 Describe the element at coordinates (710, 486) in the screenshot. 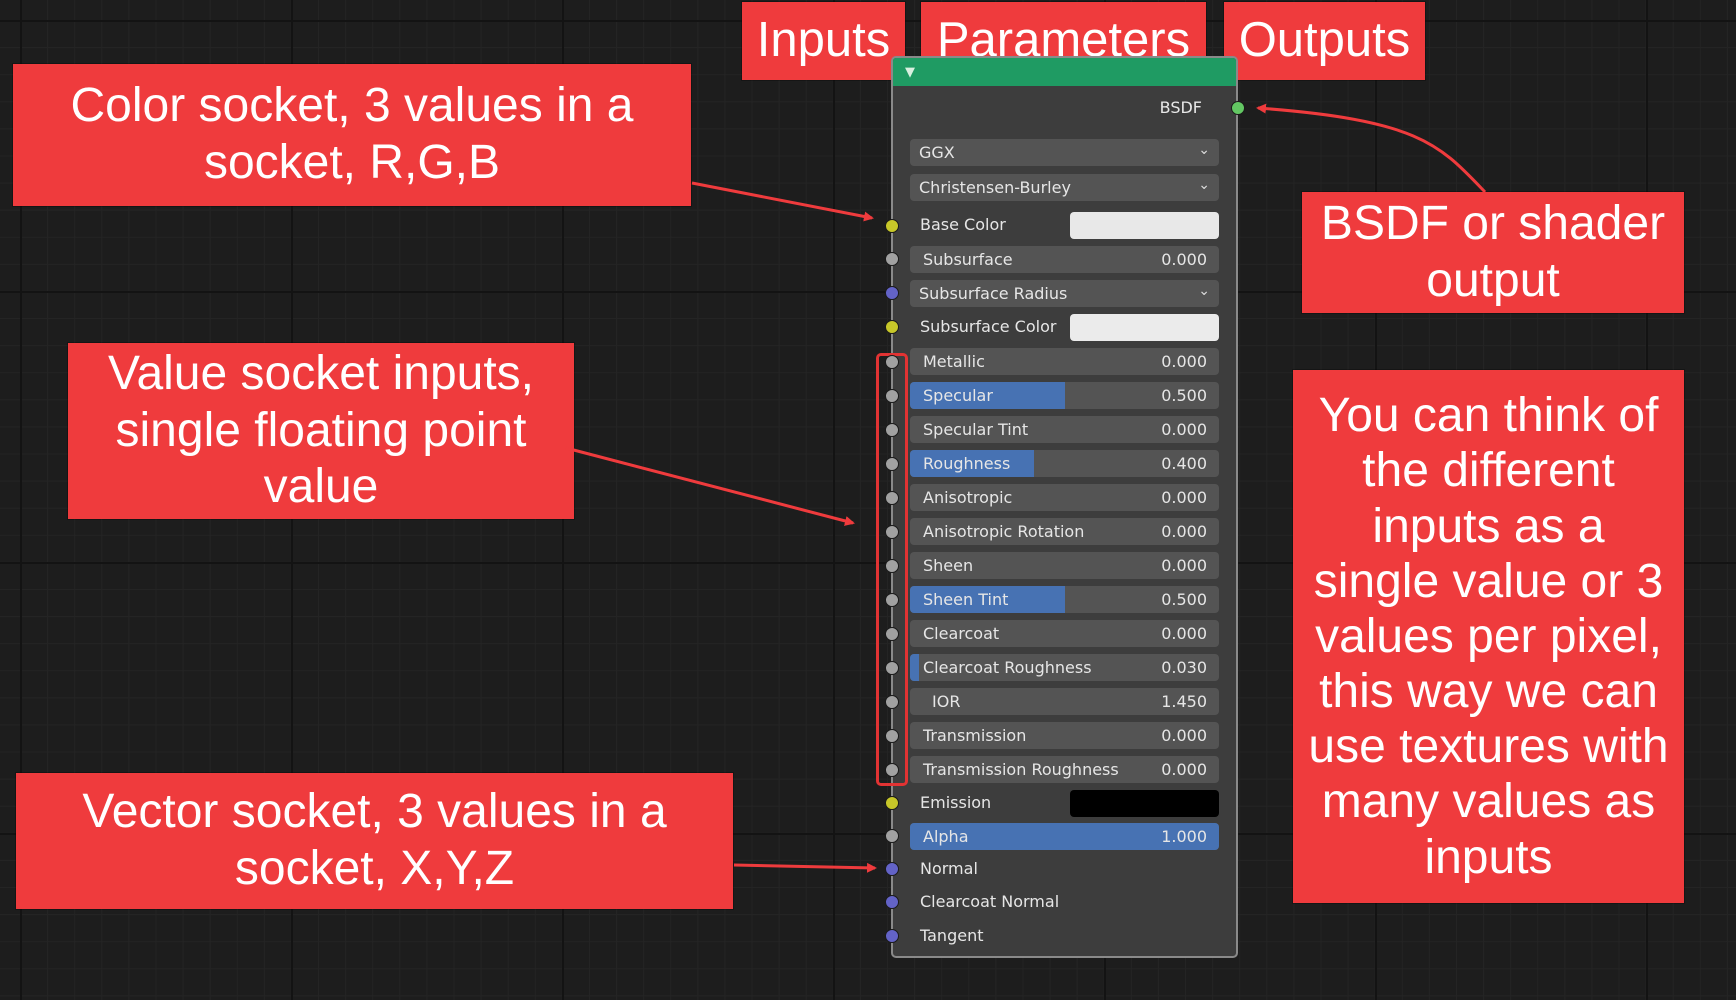

I see `value-socket-arrow` at that location.